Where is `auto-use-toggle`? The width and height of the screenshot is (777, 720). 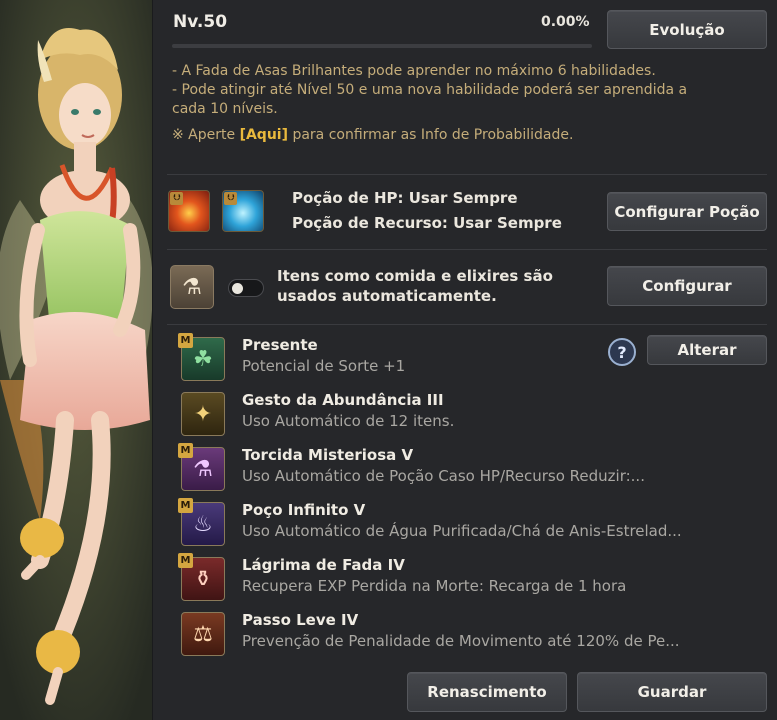 auto-use-toggle is located at coordinates (246, 288).